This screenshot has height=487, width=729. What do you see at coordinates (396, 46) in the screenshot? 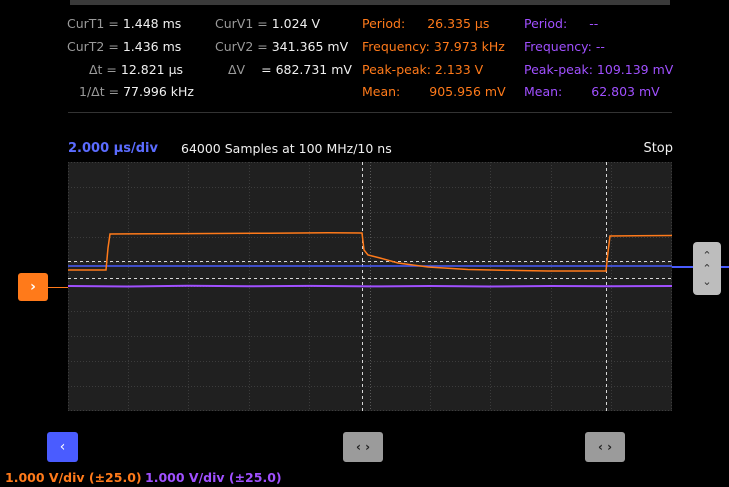
I see `ch1-frequency-label: Frequency:` at bounding box center [396, 46].